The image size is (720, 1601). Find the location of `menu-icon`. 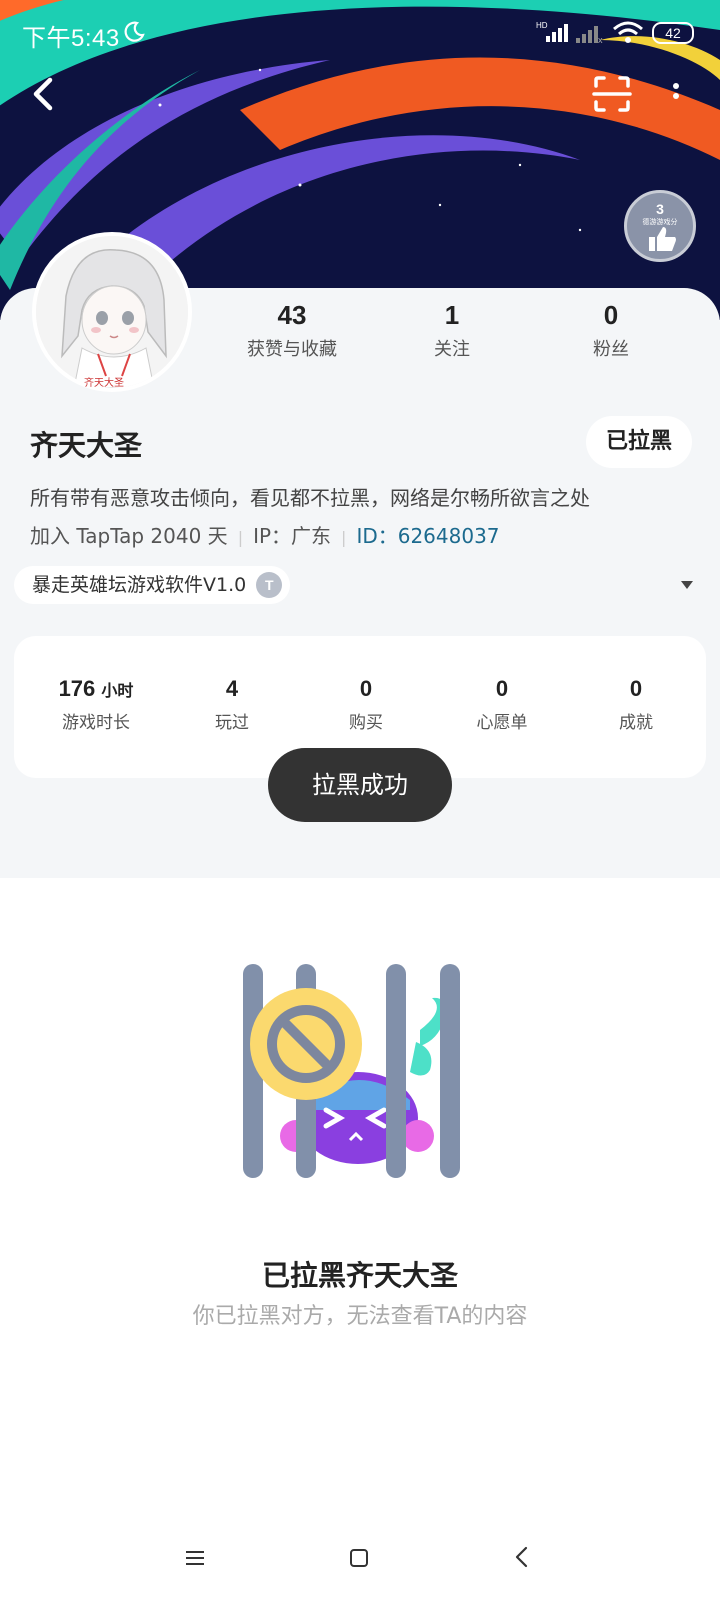

menu-icon is located at coordinates (195, 1558).